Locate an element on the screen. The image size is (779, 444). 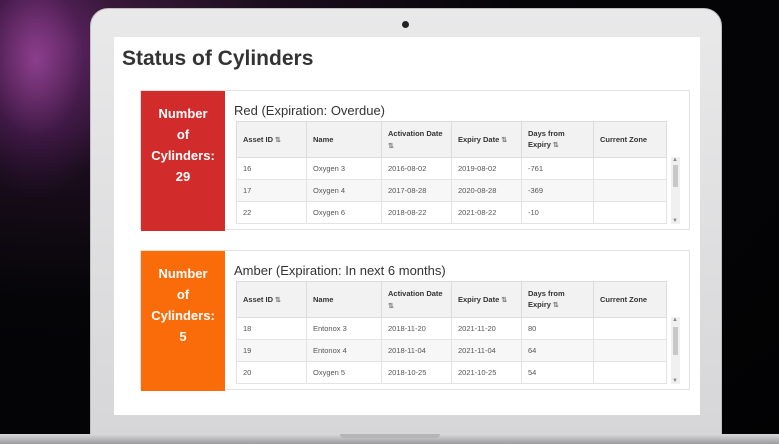
table-cell: Oxygen 5 is located at coordinates (344, 372).